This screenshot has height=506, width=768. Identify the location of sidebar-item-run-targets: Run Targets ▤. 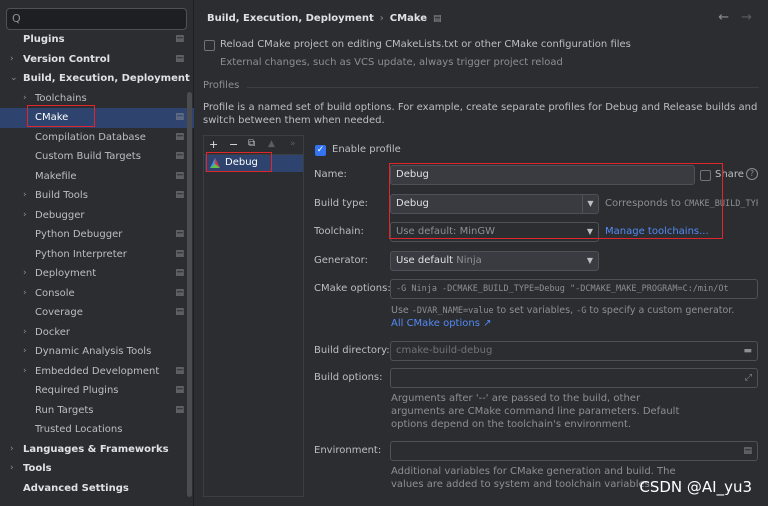
(97, 411).